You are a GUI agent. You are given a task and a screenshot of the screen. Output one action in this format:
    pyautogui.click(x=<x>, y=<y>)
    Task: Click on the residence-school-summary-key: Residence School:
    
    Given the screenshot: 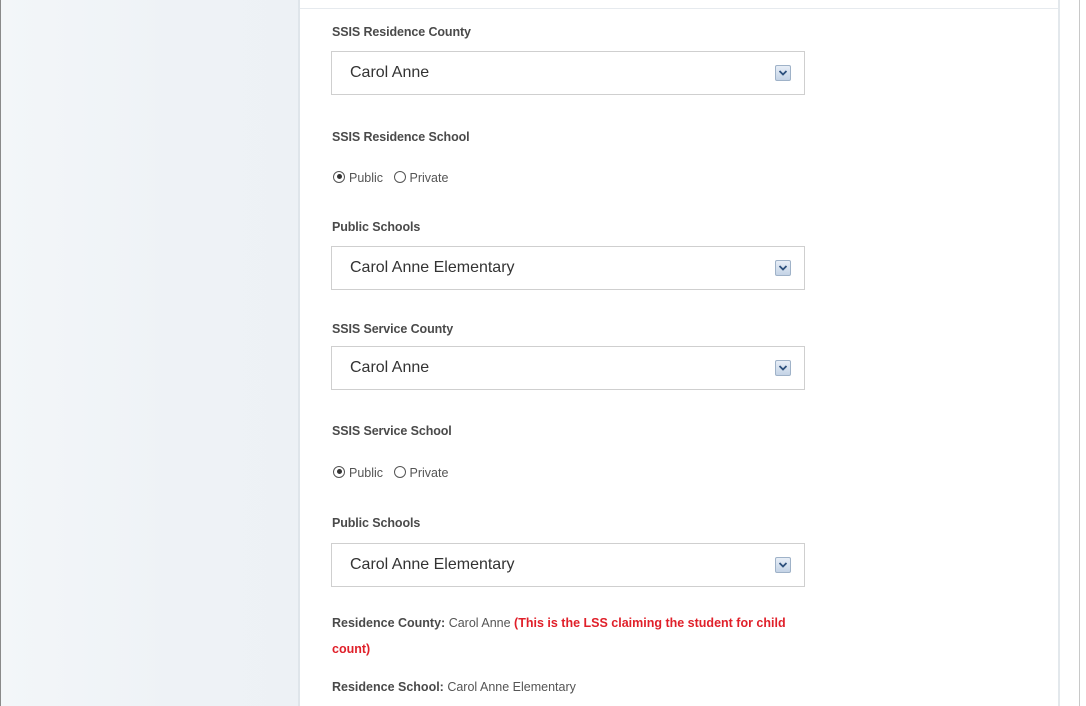 What is the action you would take?
    pyautogui.click(x=388, y=687)
    